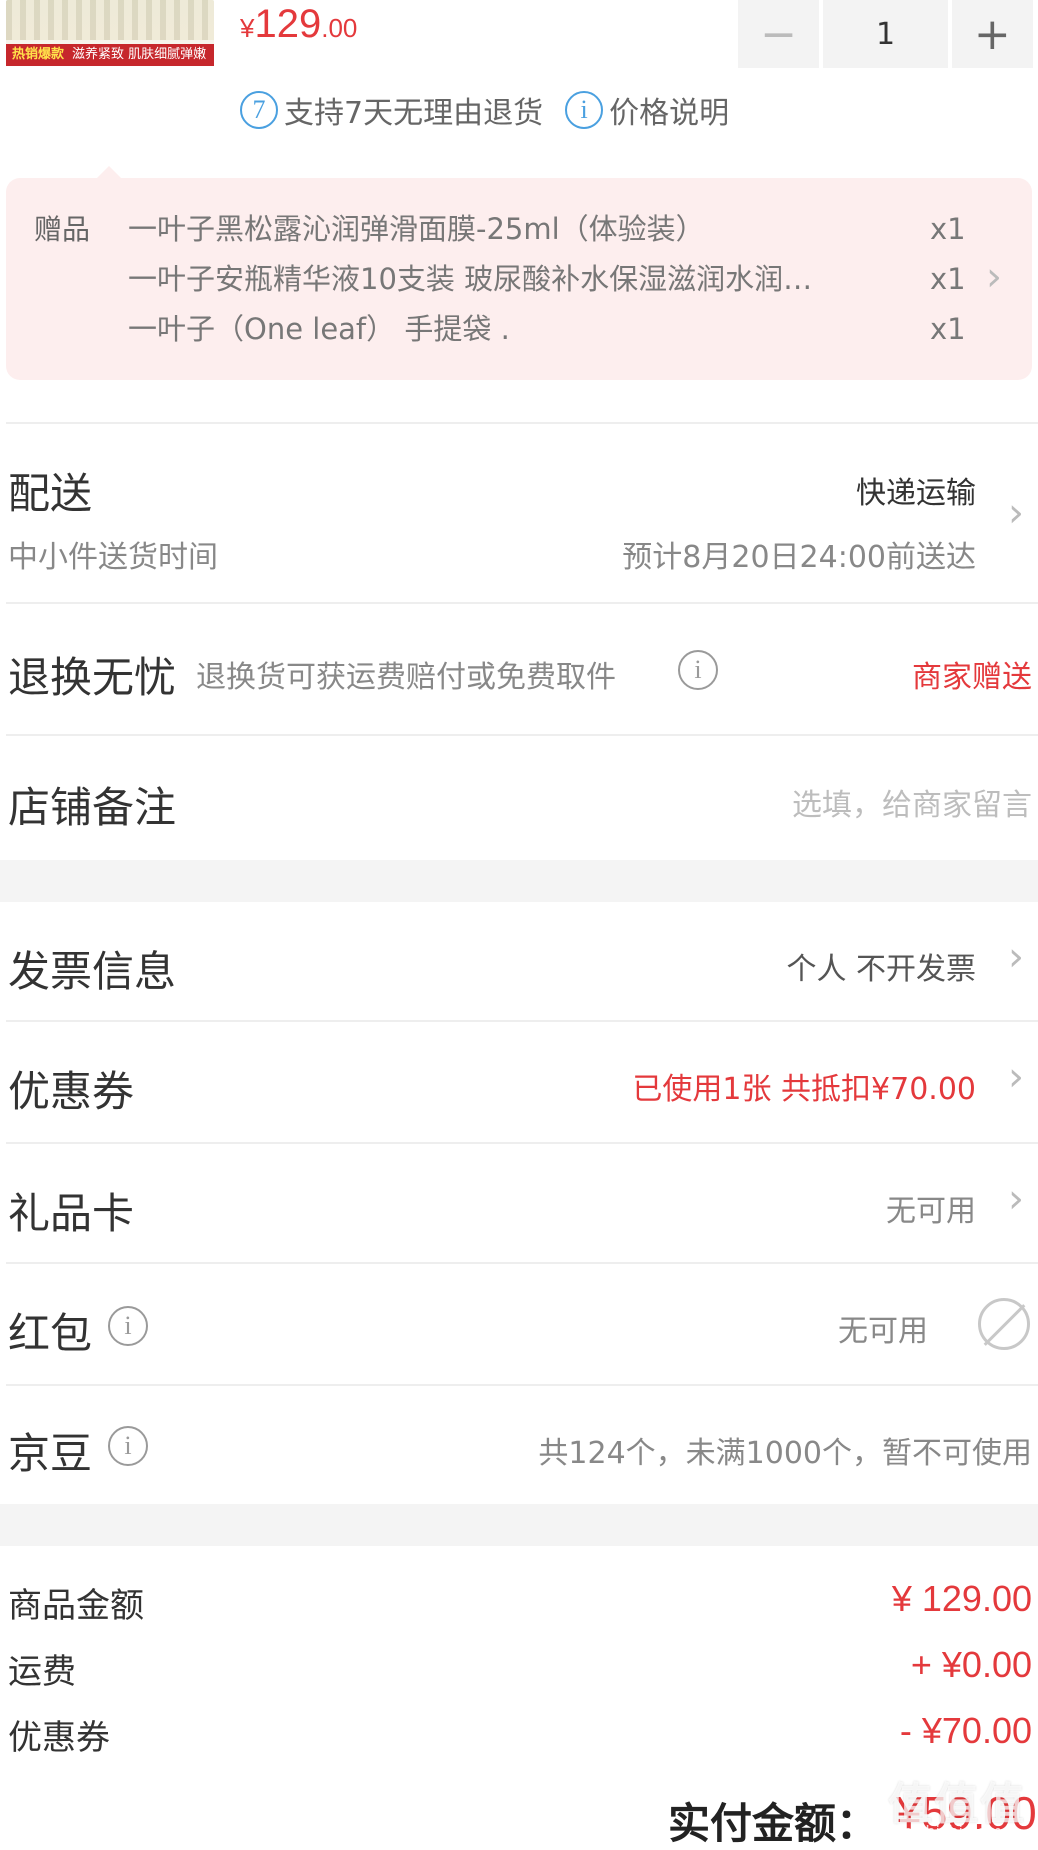 This screenshot has height=1850, width=1038. Describe the element at coordinates (994, 277) in the screenshot. I see `gift-chevron-right-icon: ›` at that location.